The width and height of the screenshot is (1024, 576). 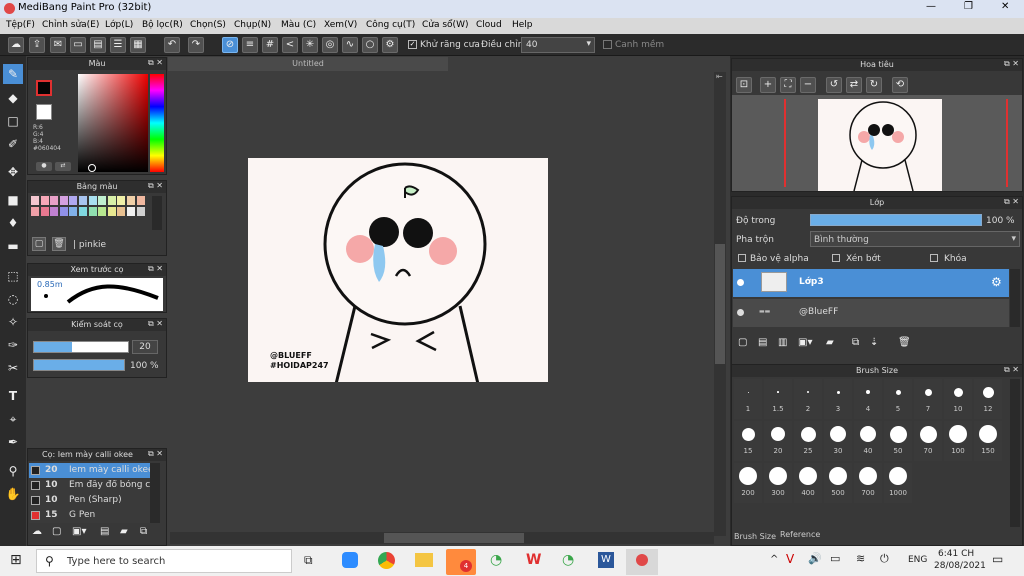 I want to click on minimize-button: —, so click(x=931, y=6).